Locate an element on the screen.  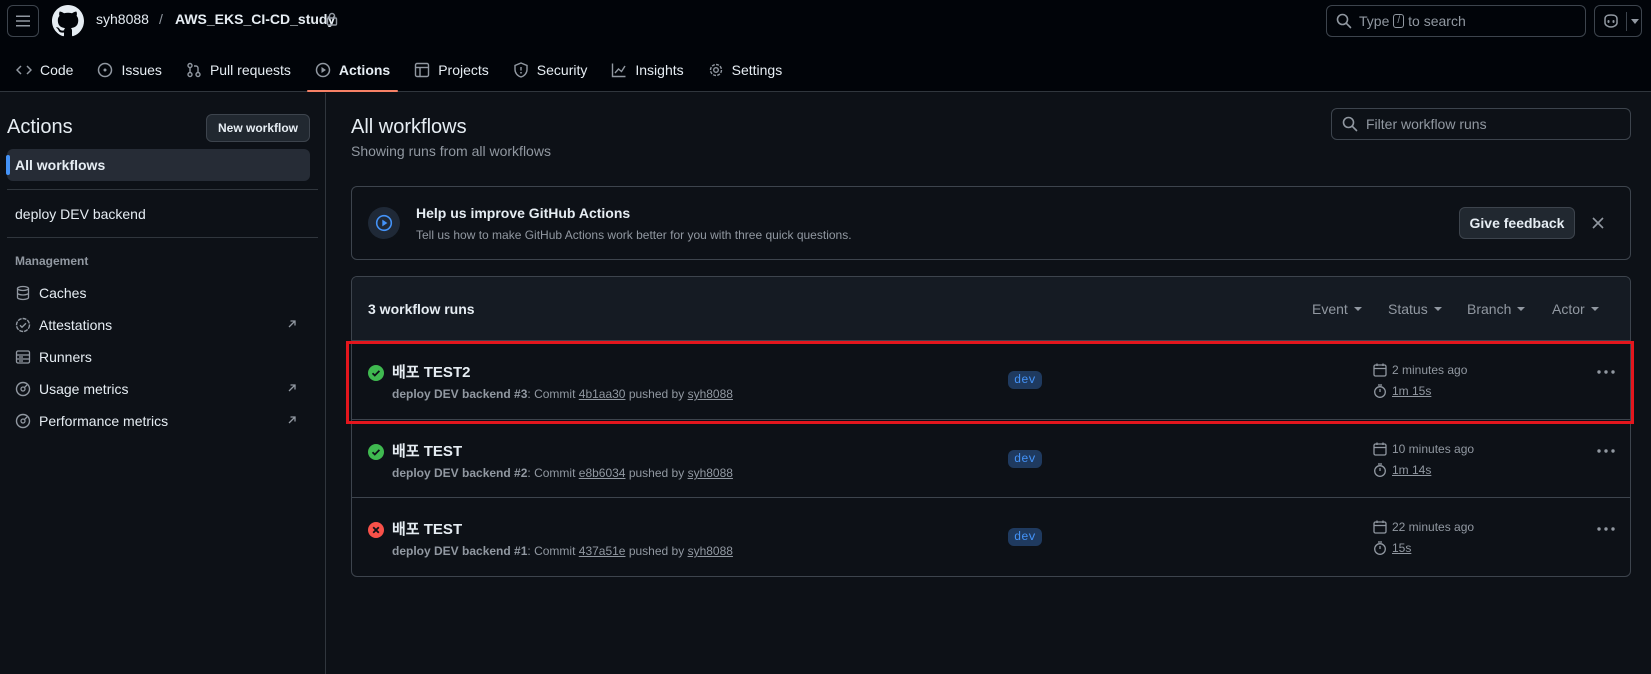
search-shortcut-key: / is located at coordinates (1399, 21).